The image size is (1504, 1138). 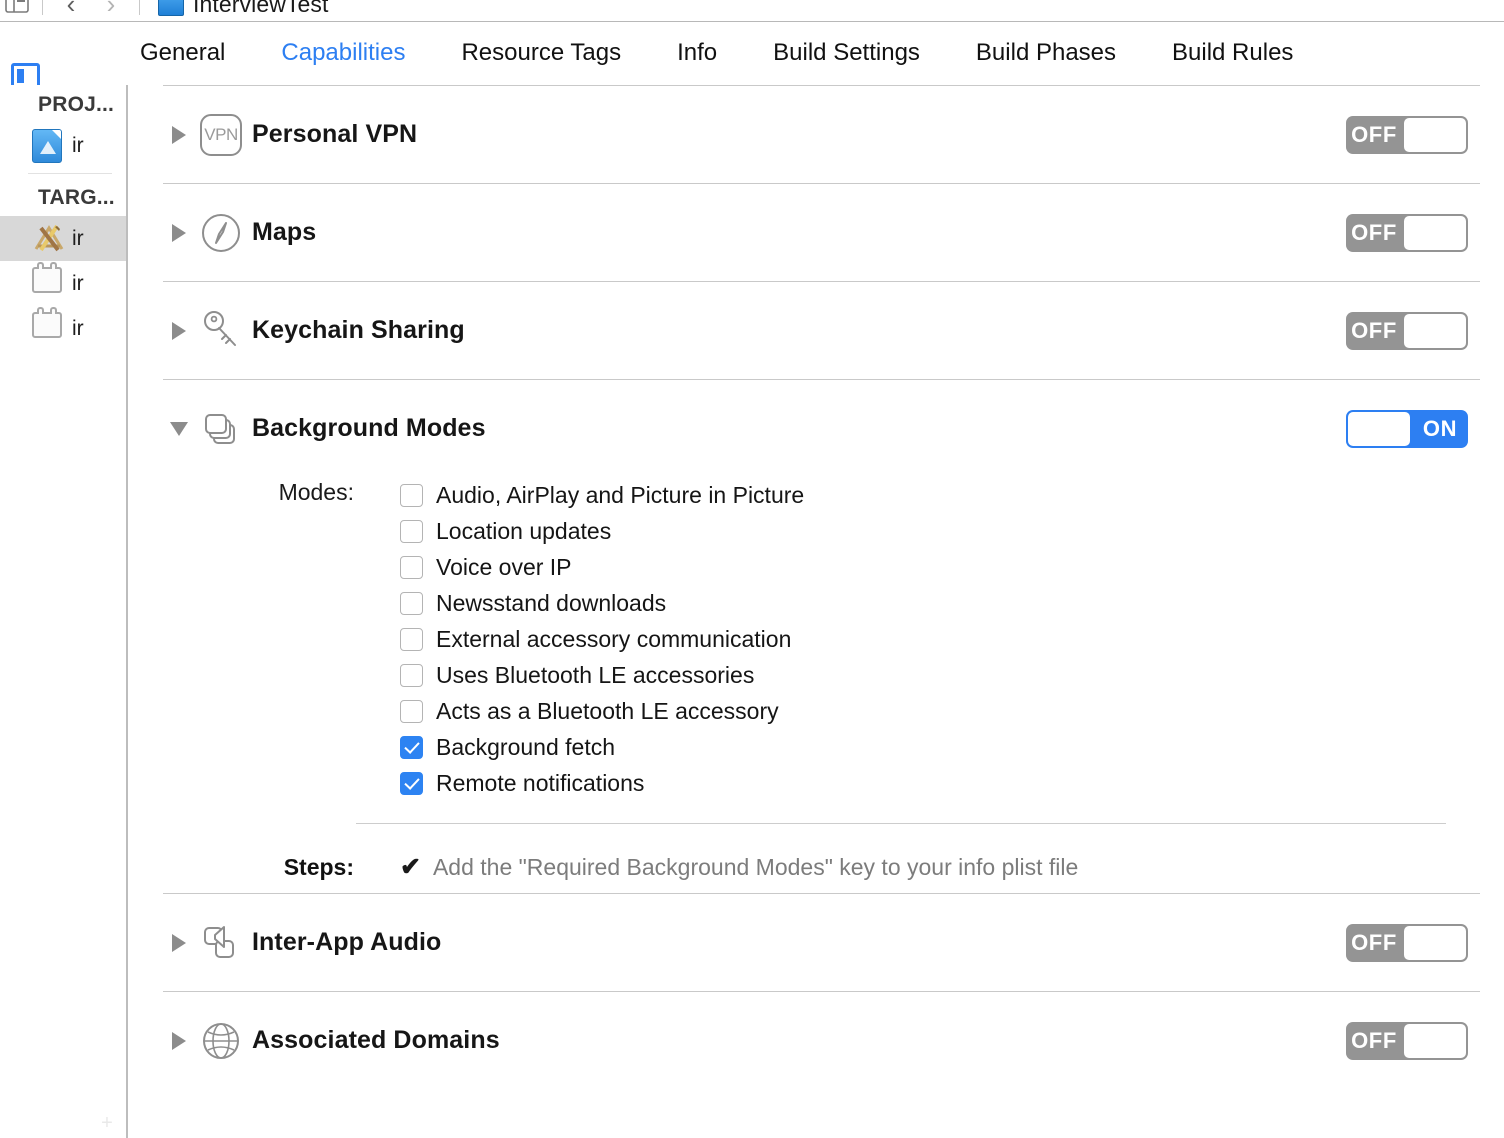 I want to click on capability-title: Maps, so click(x=284, y=232).